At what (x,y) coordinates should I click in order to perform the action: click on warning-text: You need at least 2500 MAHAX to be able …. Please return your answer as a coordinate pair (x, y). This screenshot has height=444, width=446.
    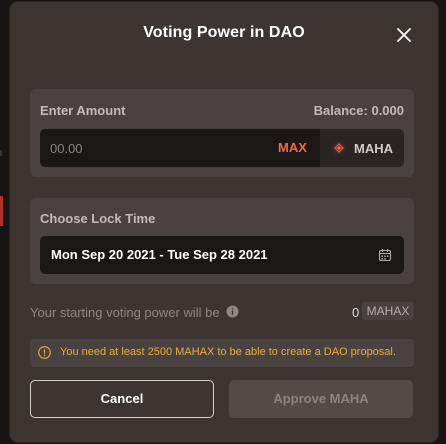
    Looking at the image, I should click on (228, 352).